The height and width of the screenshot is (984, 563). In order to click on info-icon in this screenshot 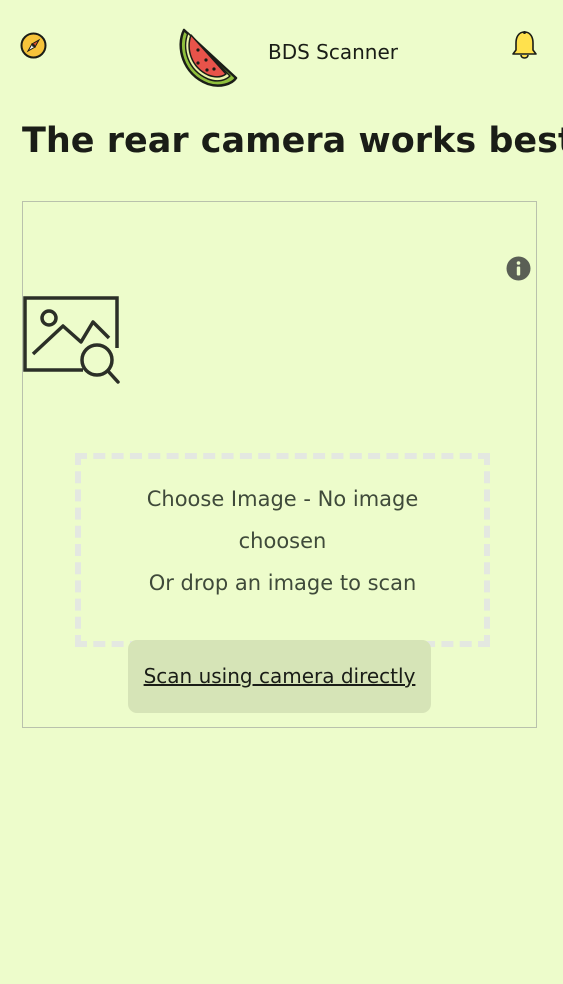, I will do `click(518, 268)`.